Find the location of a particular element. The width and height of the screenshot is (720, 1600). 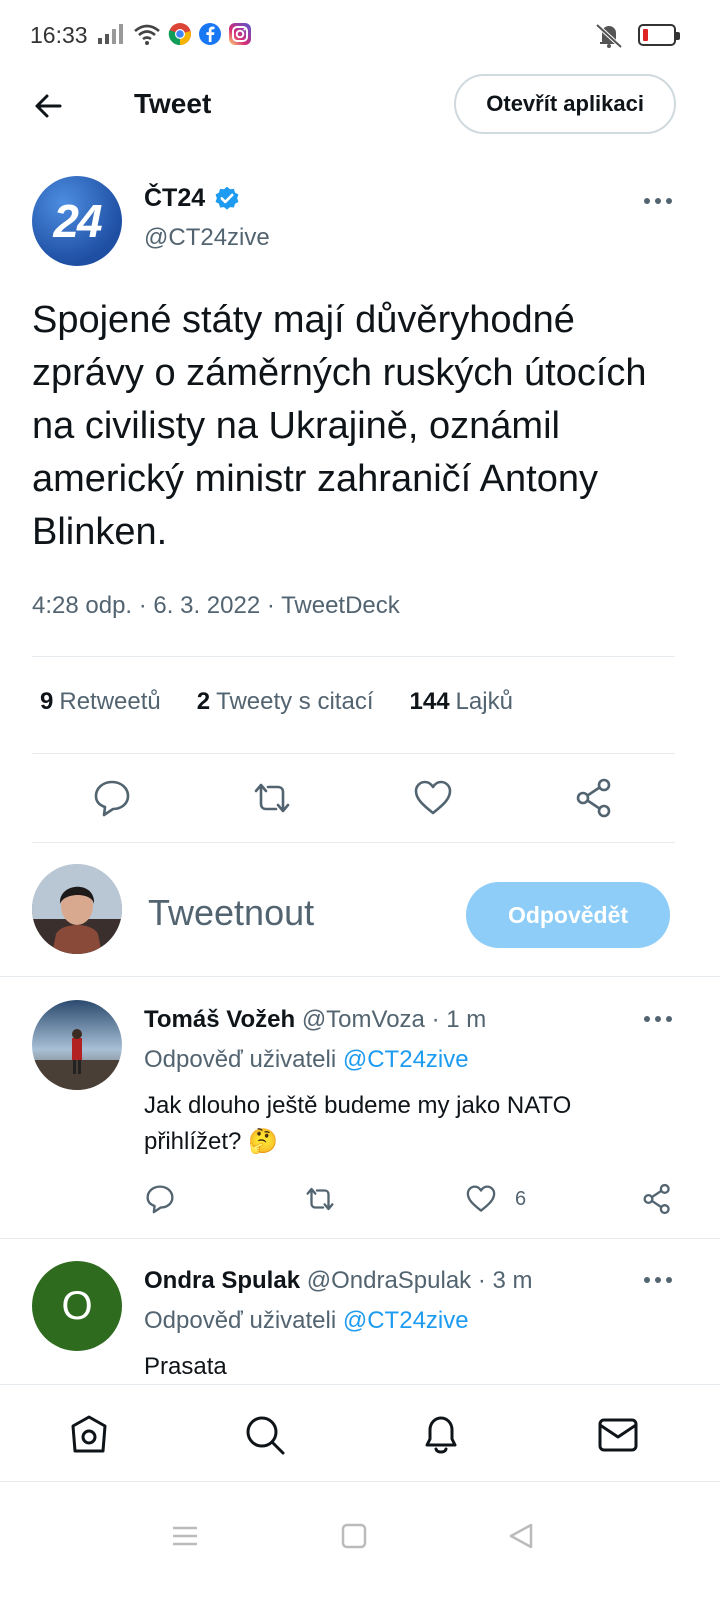

retweet-stat: 9 Retweetů is located at coordinates (100, 702).